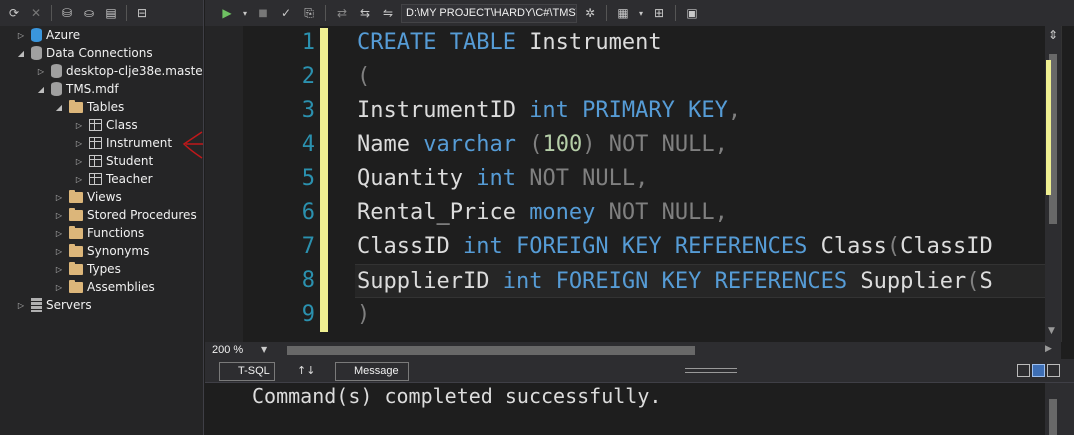 Image resolution: width=1074 pixels, height=435 pixels. Describe the element at coordinates (1051, 331) in the screenshot. I see `scroll-down-arrow-icon: ▼` at that location.